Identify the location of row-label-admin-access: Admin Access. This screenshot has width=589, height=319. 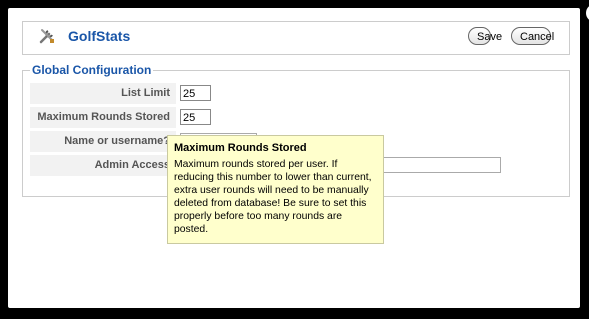
(103, 165).